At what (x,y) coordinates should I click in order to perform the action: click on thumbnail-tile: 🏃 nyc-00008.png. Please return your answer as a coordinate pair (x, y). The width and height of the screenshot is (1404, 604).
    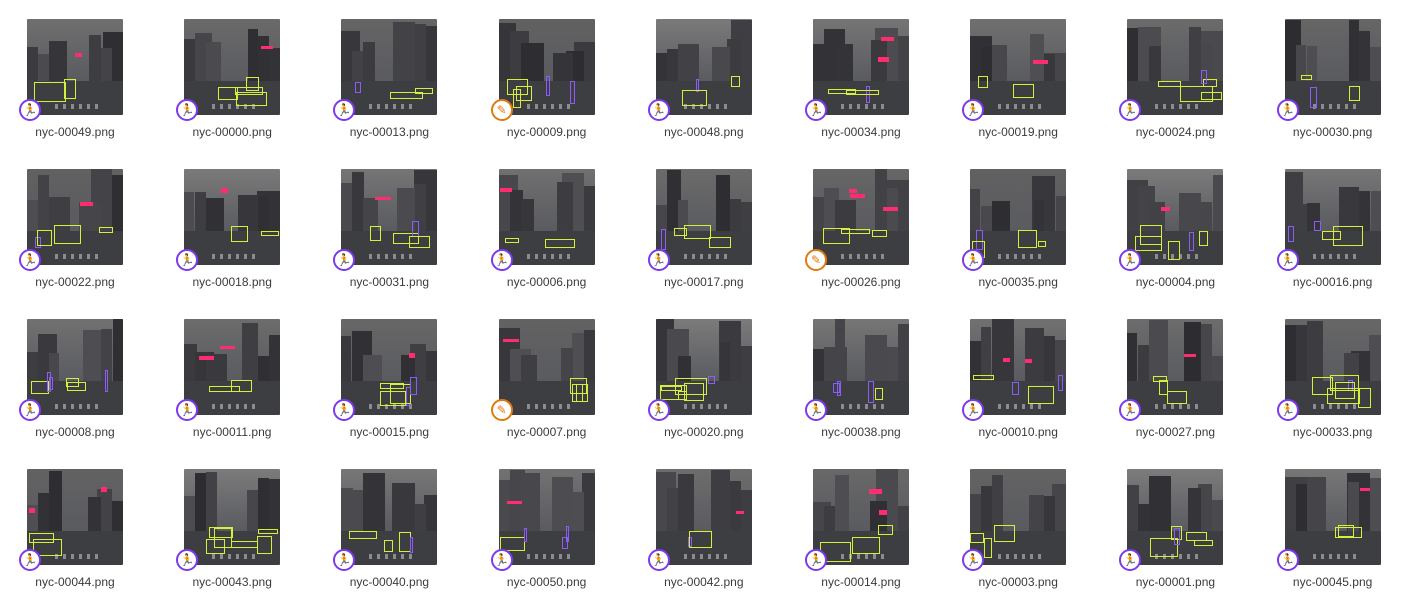
    Looking at the image, I should click on (75, 384).